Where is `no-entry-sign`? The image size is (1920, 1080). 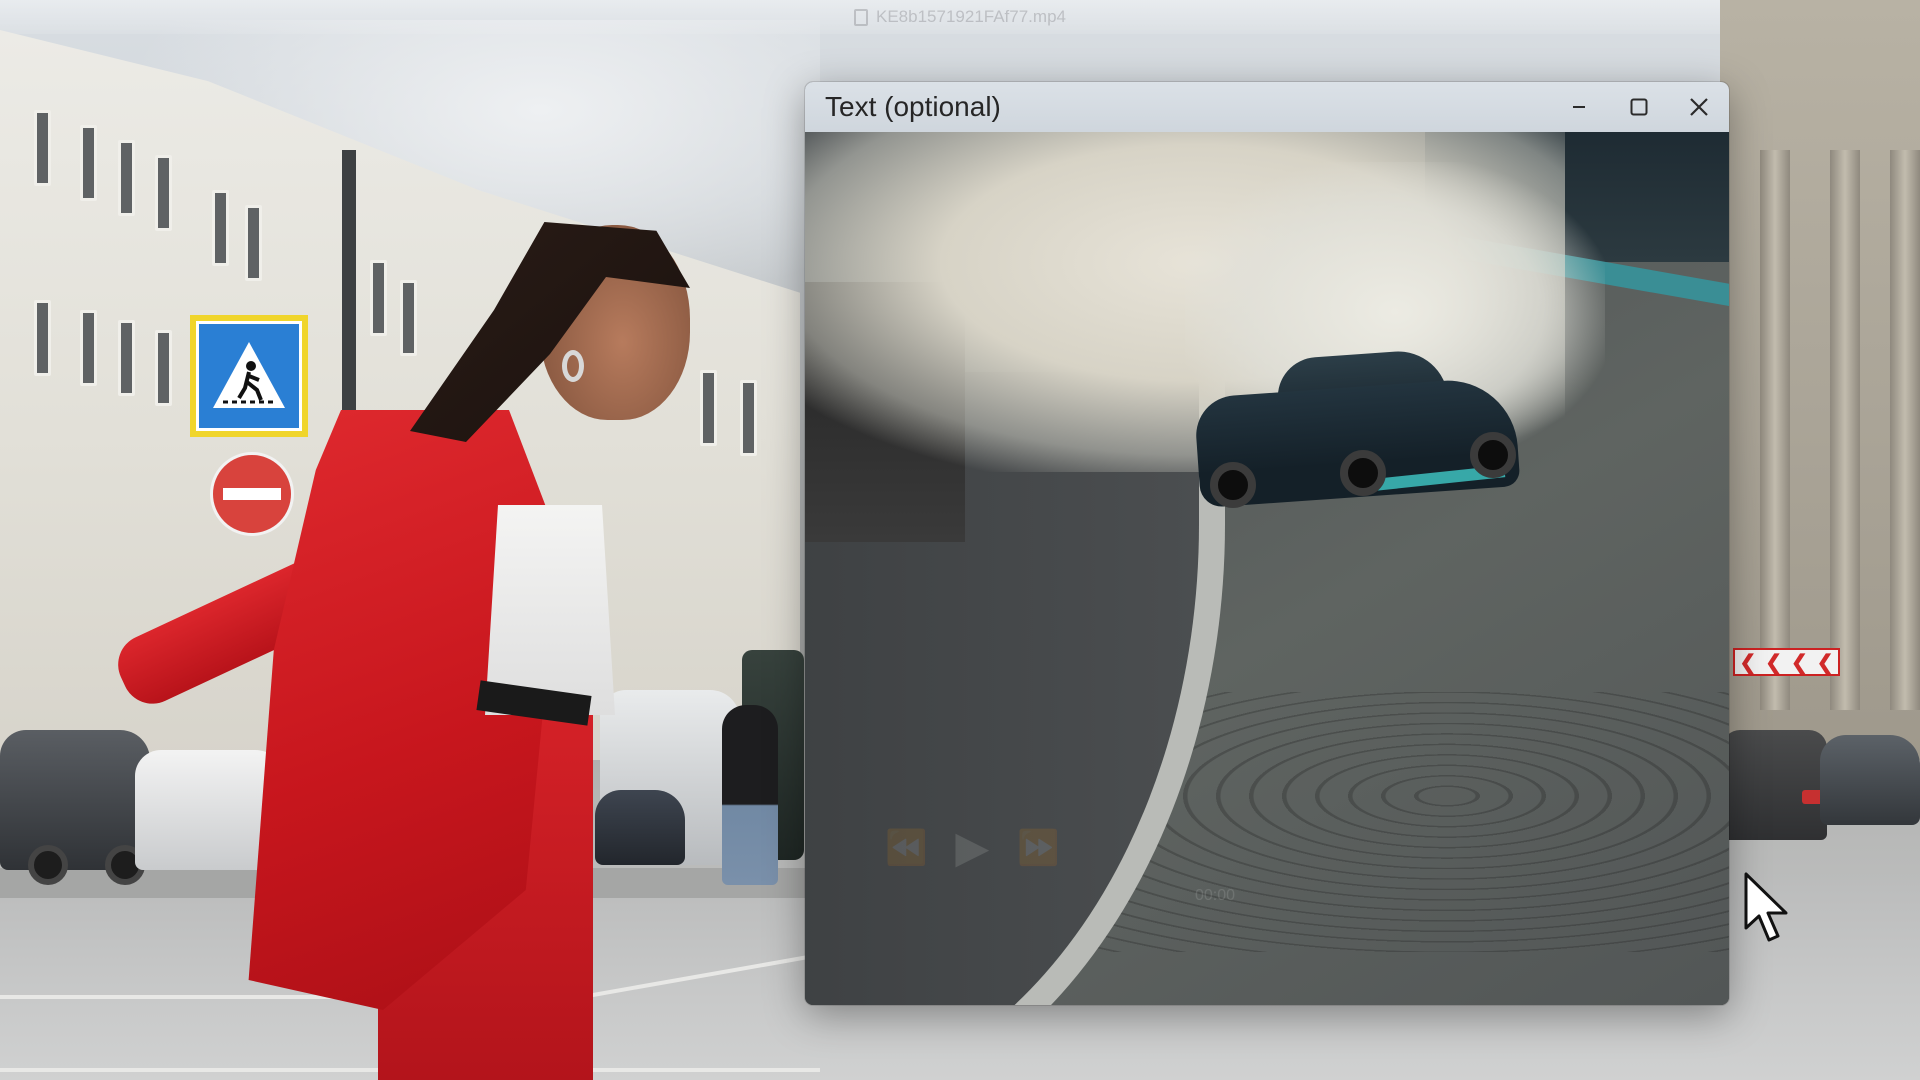
no-entry-sign is located at coordinates (252, 494).